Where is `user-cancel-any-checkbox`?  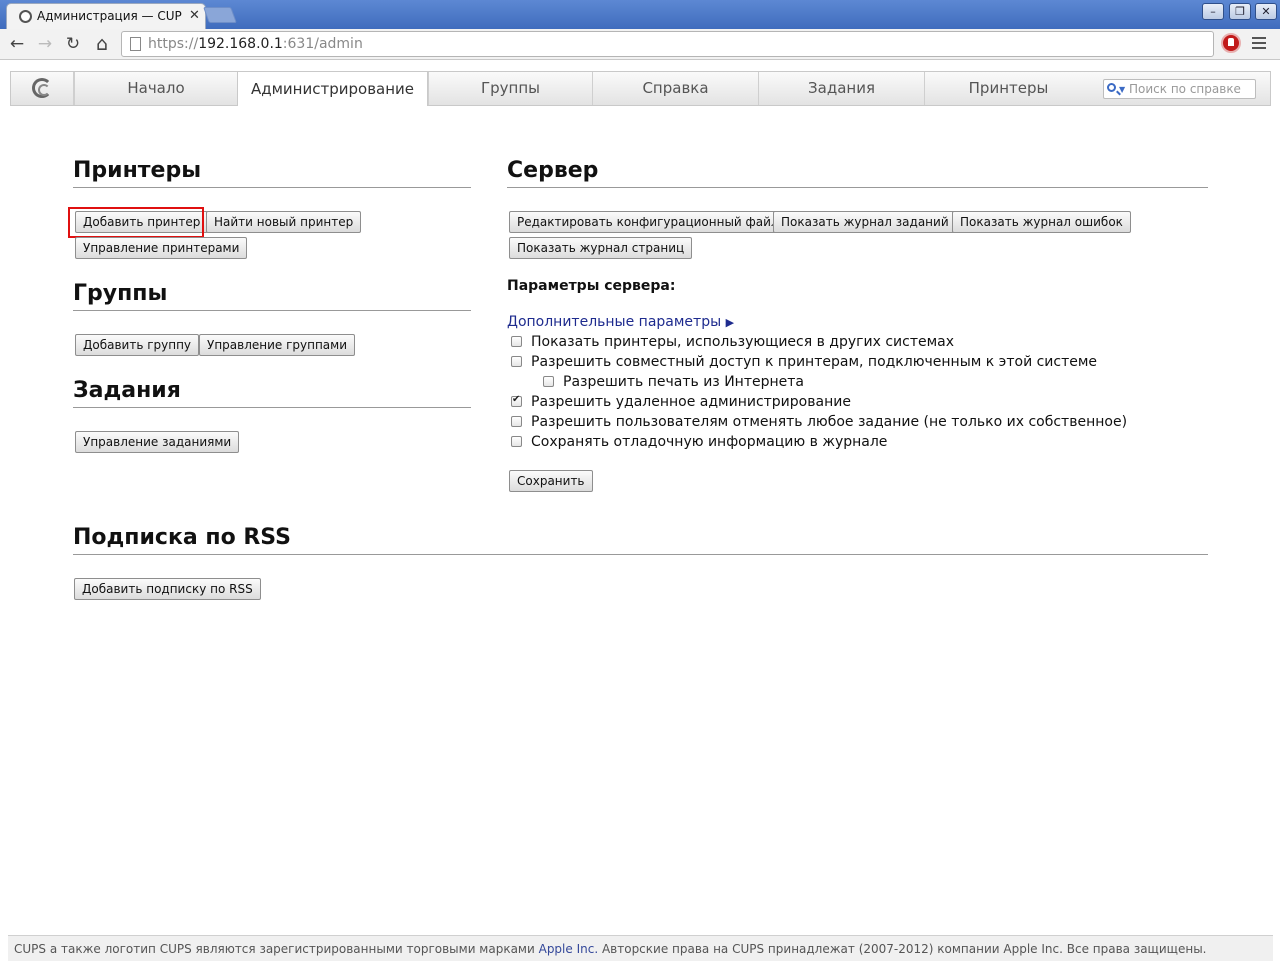 user-cancel-any-checkbox is located at coordinates (516, 421).